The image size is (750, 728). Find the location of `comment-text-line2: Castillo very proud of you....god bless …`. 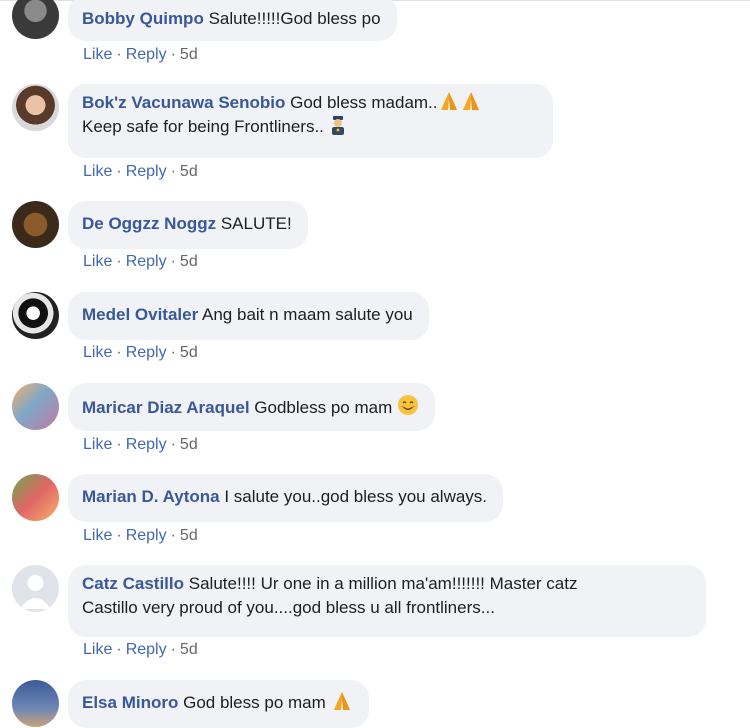

comment-text-line2: Castillo very proud of you....god bless … is located at coordinates (288, 607).